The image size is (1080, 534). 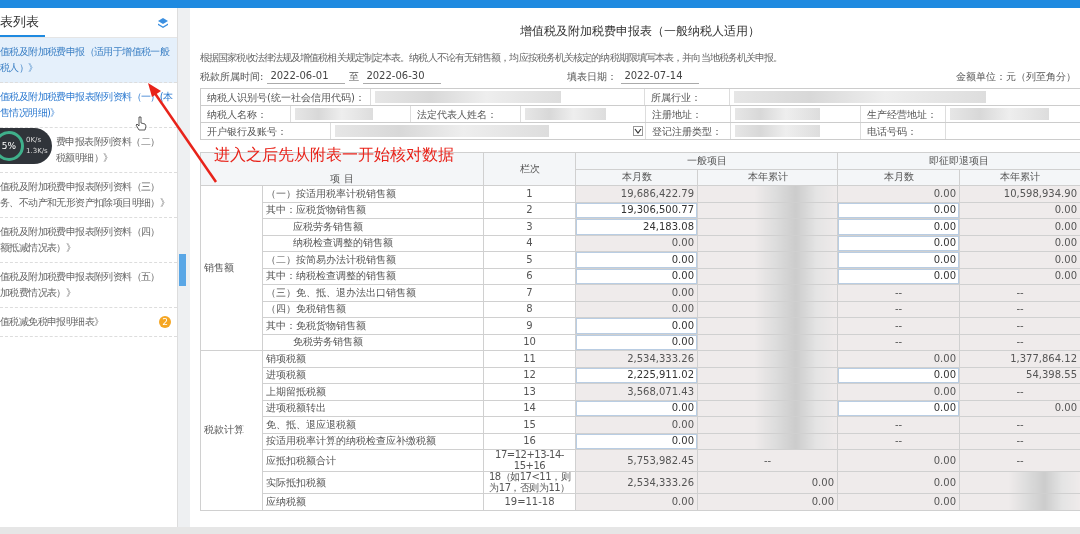 I want to click on field-label: 纳税人名称：, so click(x=246, y=114).